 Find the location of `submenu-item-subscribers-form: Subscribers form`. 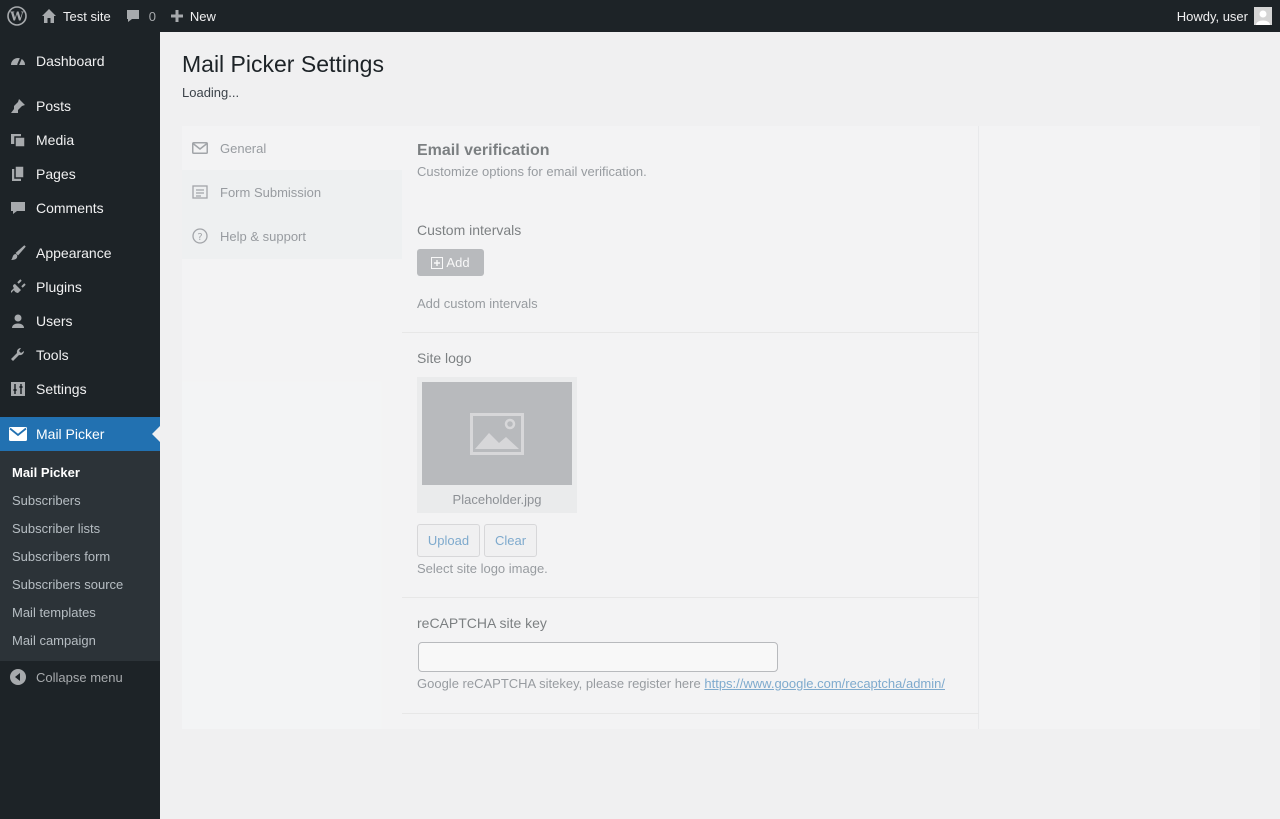

submenu-item-subscribers-form: Subscribers form is located at coordinates (80, 556).